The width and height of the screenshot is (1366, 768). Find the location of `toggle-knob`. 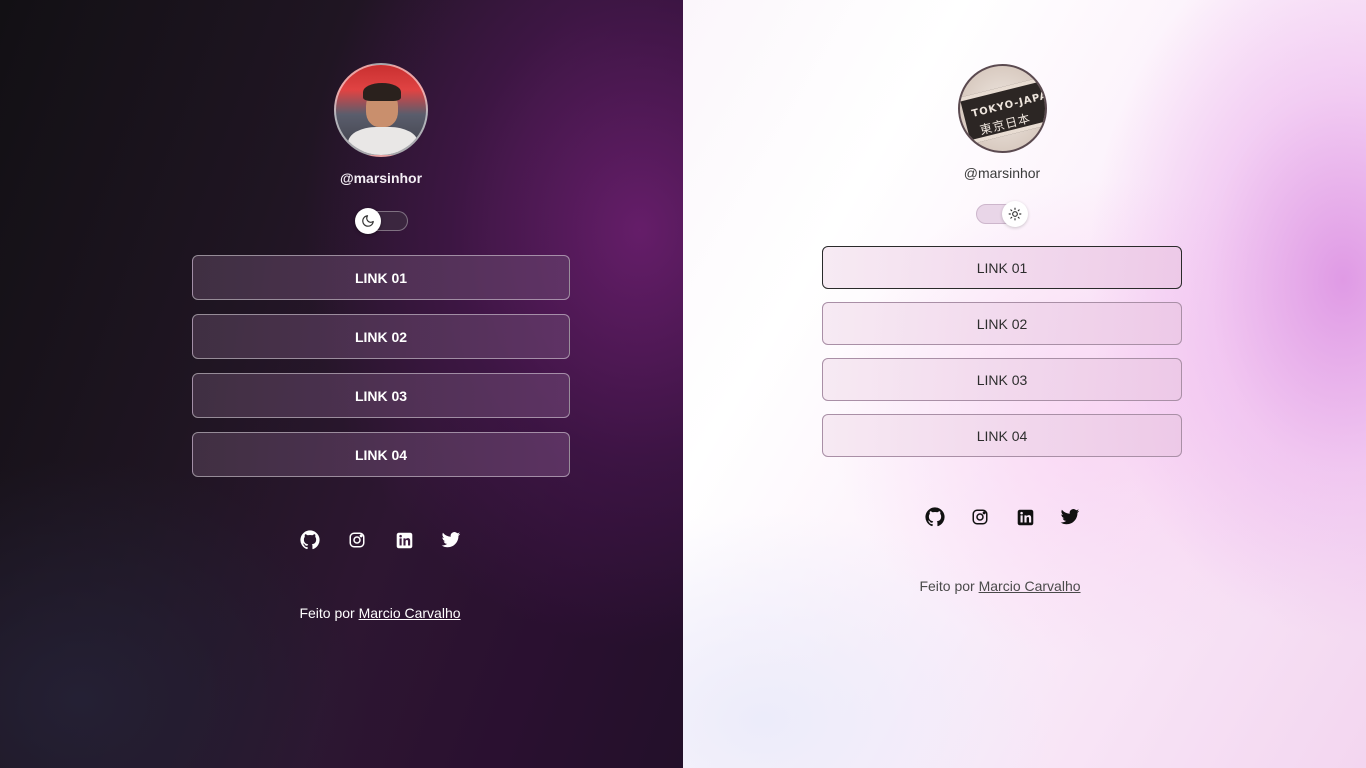

toggle-knob is located at coordinates (1015, 214).